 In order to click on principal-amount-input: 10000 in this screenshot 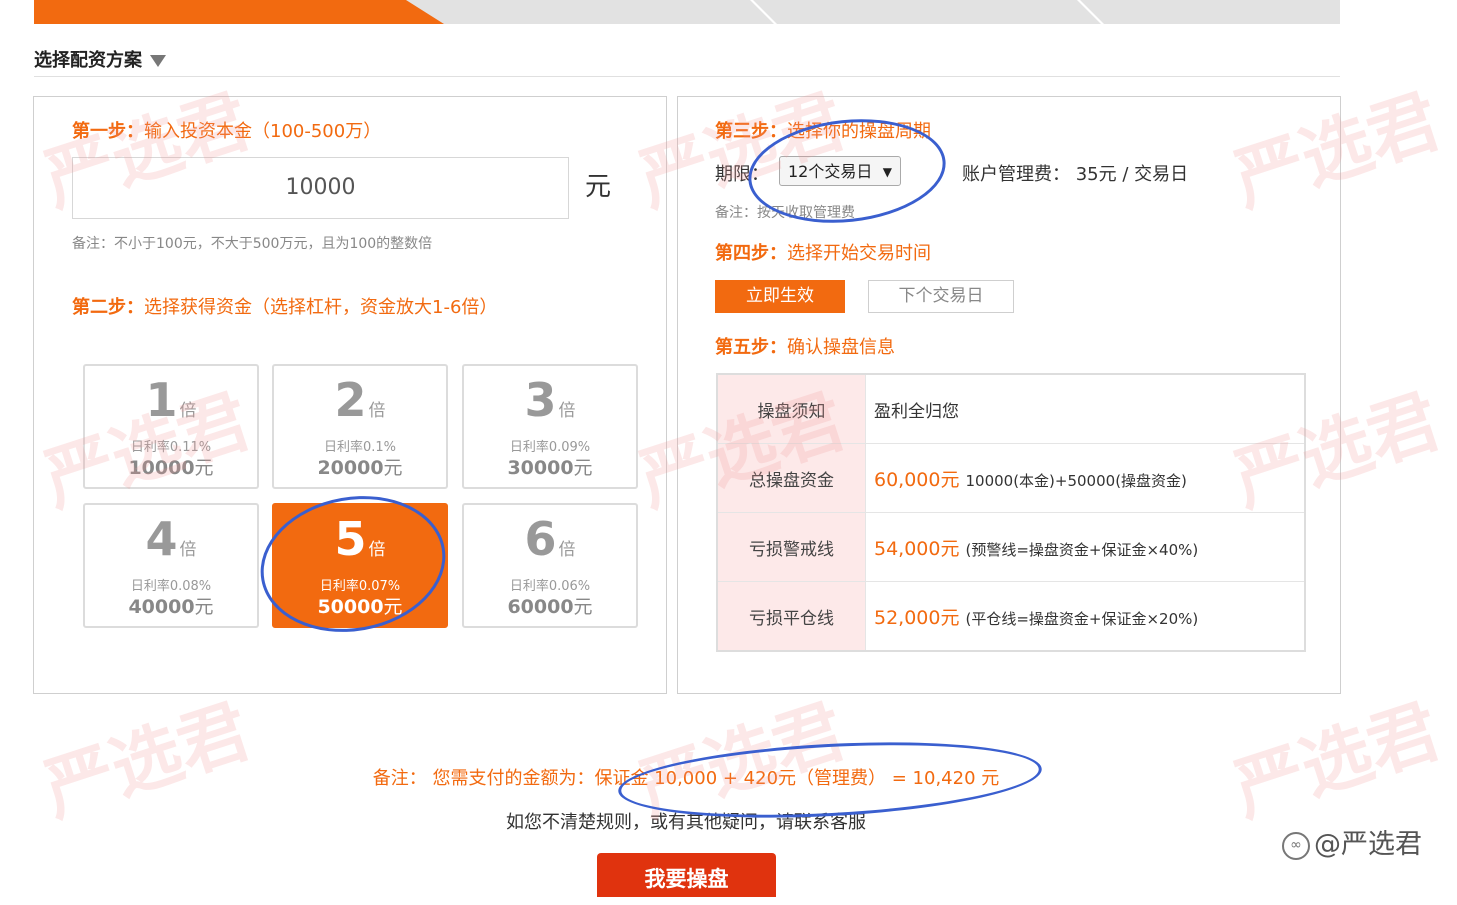, I will do `click(320, 188)`.